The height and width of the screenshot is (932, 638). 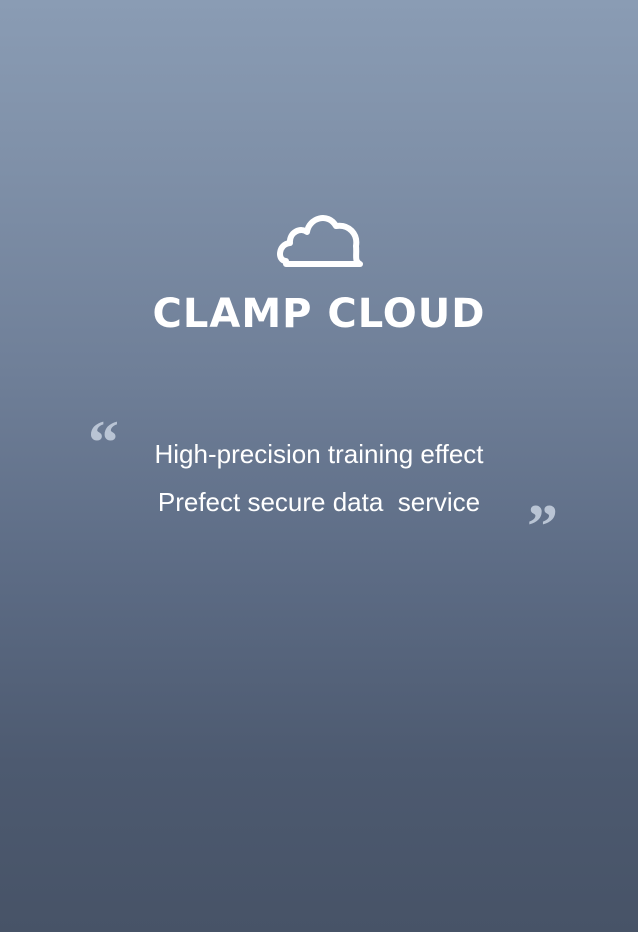 I want to click on cloud-icon, so click(x=320, y=239).